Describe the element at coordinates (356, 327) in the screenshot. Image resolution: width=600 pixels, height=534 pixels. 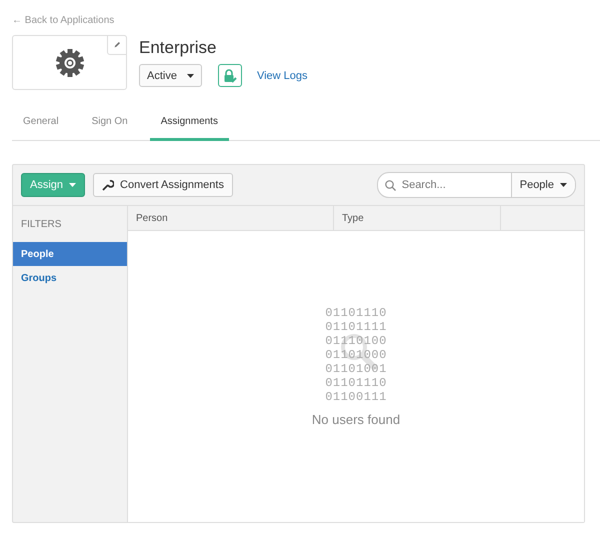
I see `binary-text: 01101111` at that location.